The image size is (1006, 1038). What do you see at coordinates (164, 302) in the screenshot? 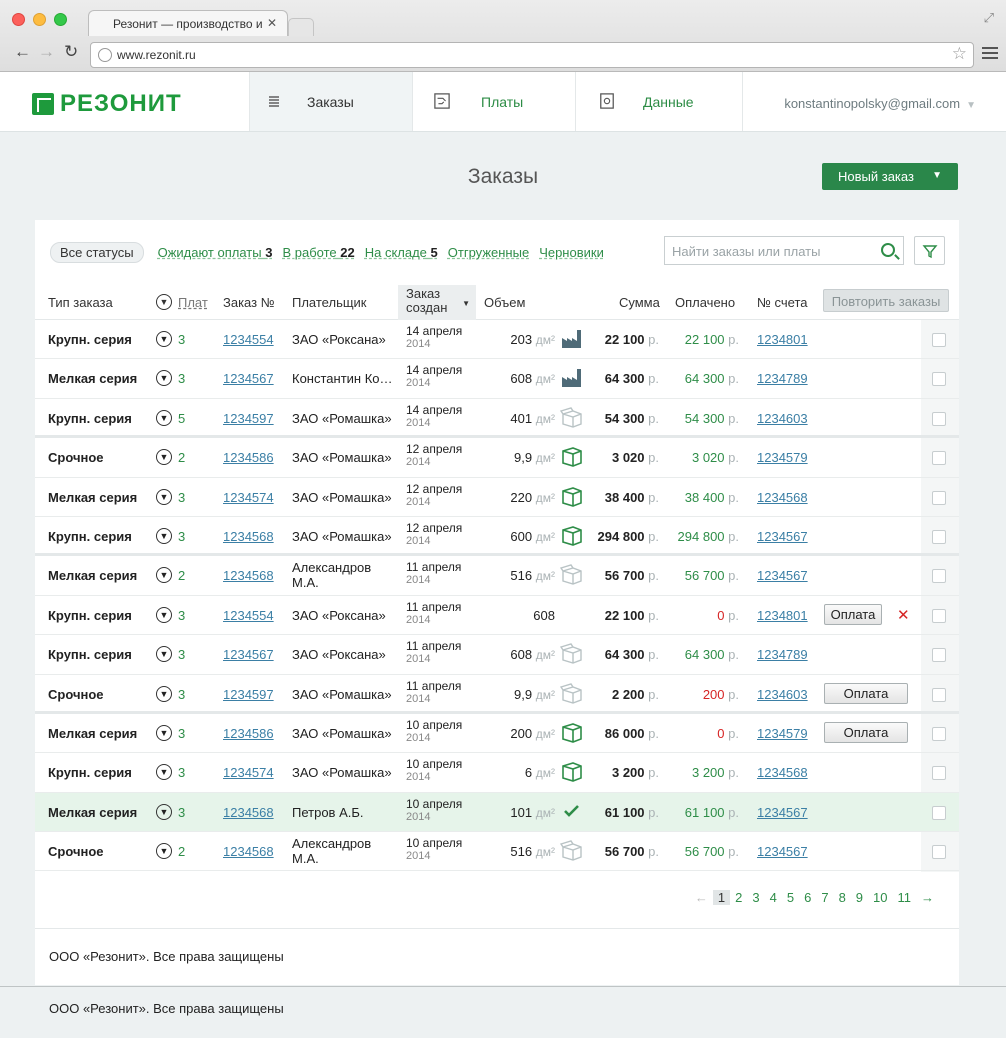
I see `expand-all-icon: ▼` at bounding box center [164, 302].